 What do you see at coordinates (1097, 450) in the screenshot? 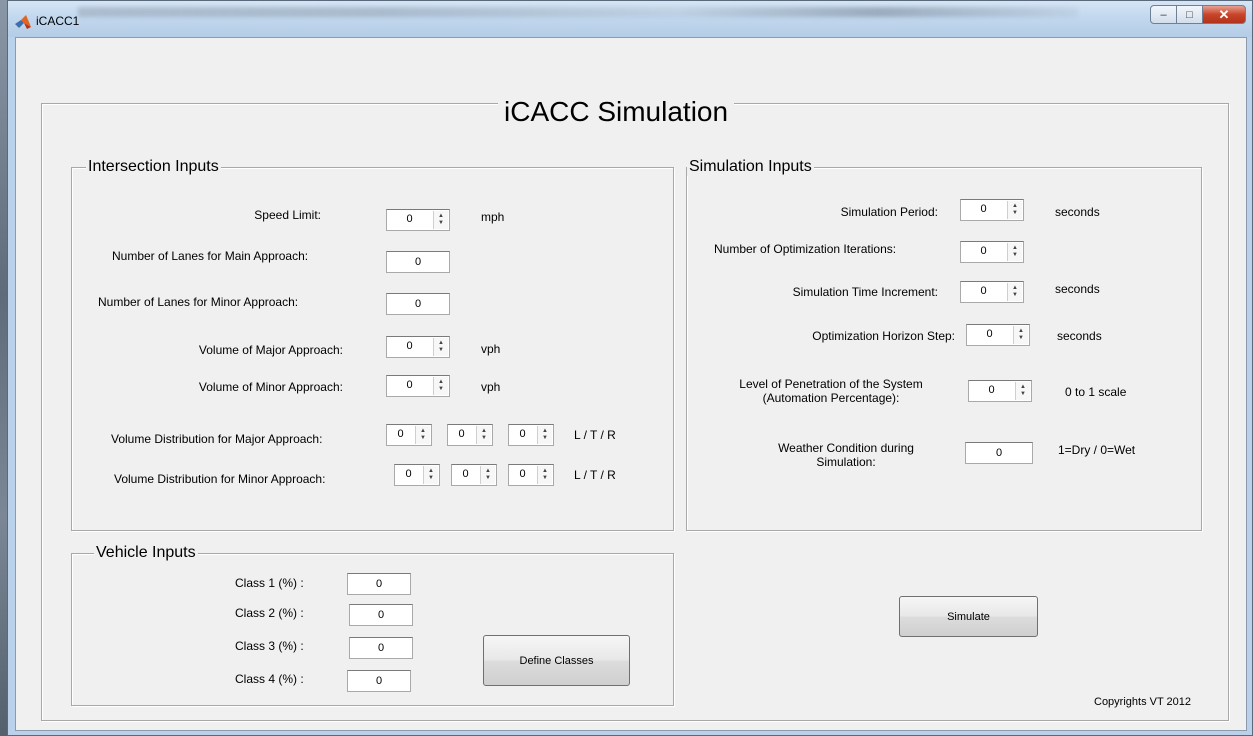
I see `weather-unit: 1=Dry / 0=Wet` at bounding box center [1097, 450].